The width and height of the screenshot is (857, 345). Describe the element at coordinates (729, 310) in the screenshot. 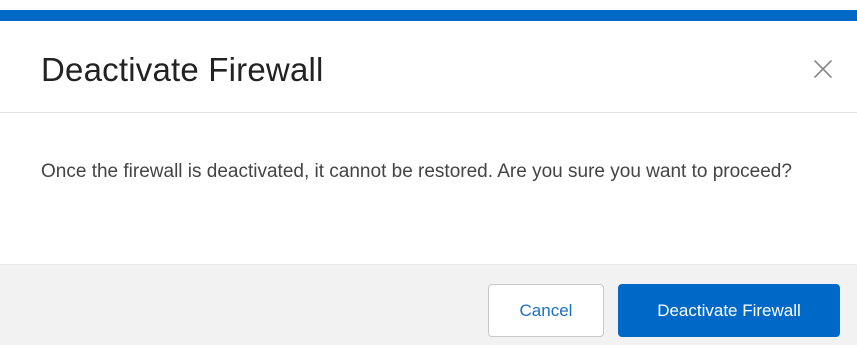

I see `deactivate-firewall-button: Deactivate Firewall` at that location.